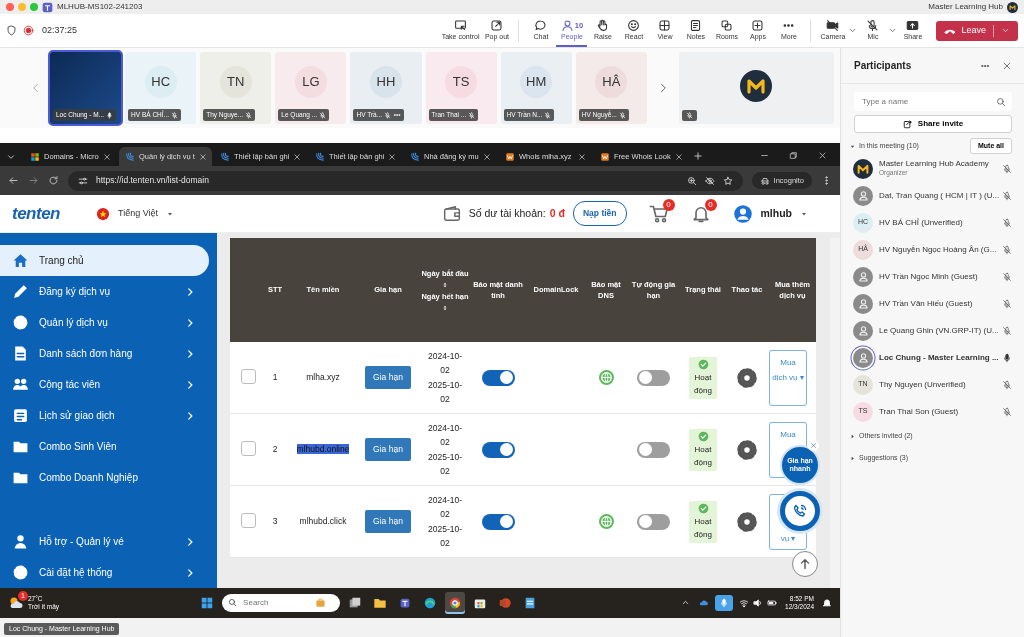 The height and width of the screenshot is (637, 1024). I want to click on row-number: 3, so click(275, 521).